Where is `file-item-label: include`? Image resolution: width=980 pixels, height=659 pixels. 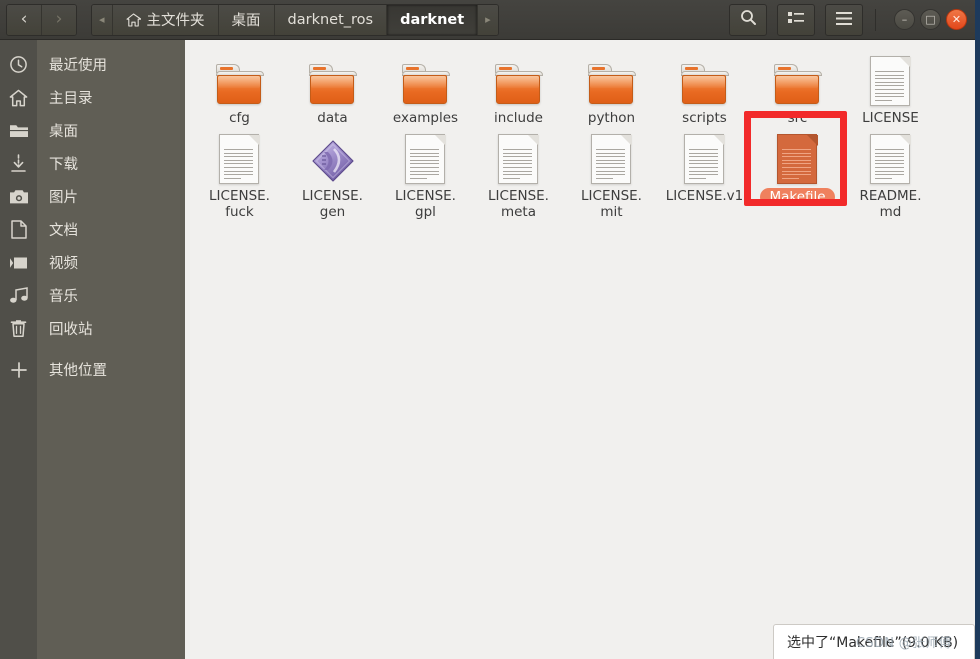
file-item-label: include is located at coordinates (518, 118).